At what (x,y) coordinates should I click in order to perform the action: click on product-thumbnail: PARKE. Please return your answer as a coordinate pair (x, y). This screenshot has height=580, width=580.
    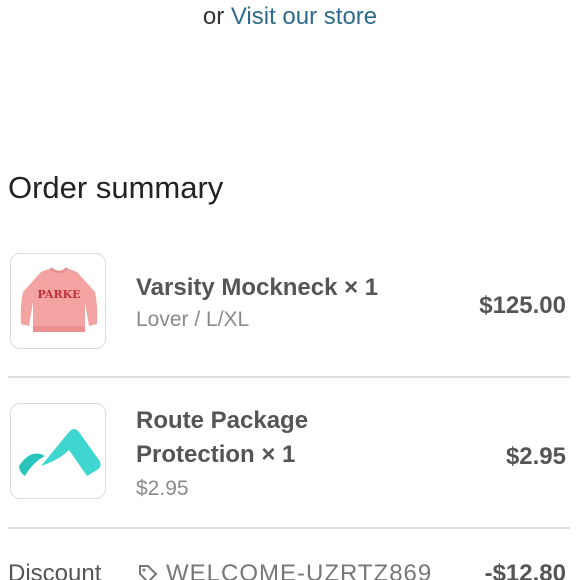
    Looking at the image, I should click on (58, 301).